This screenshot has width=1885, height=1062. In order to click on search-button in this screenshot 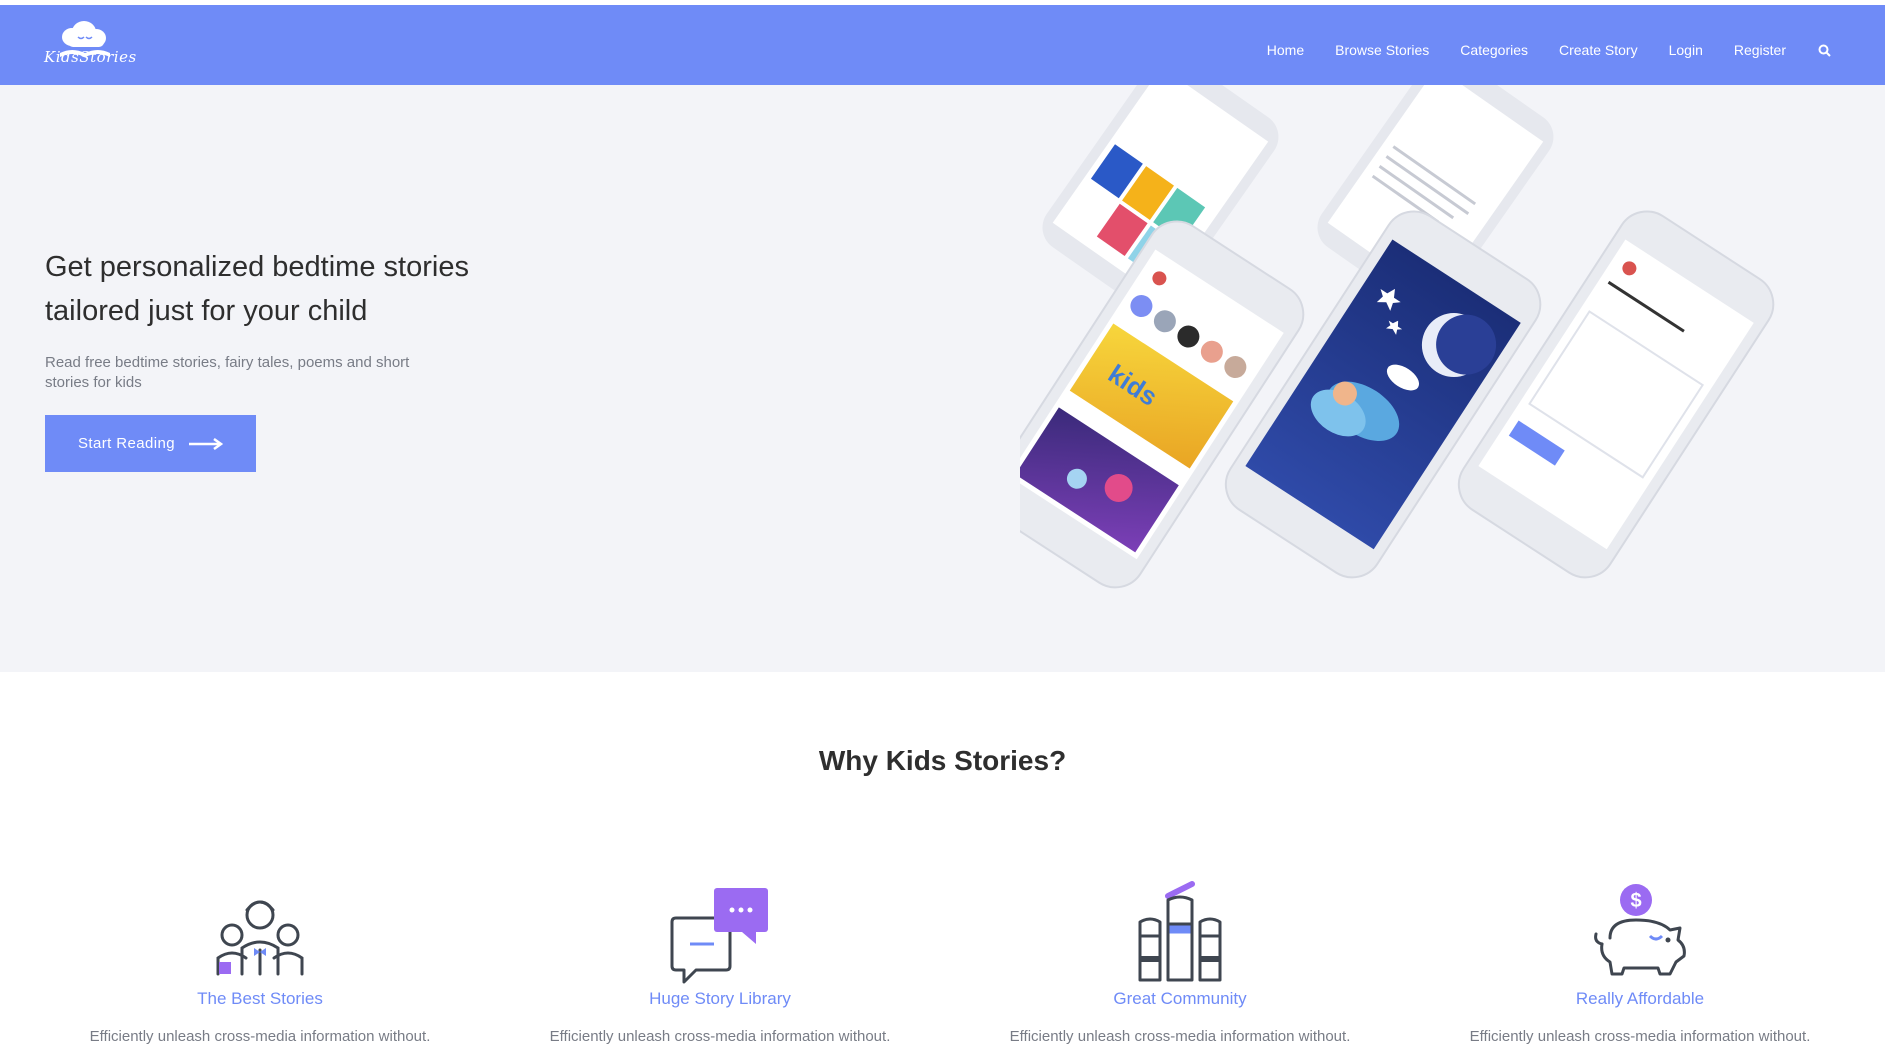, I will do `click(1824, 50)`.